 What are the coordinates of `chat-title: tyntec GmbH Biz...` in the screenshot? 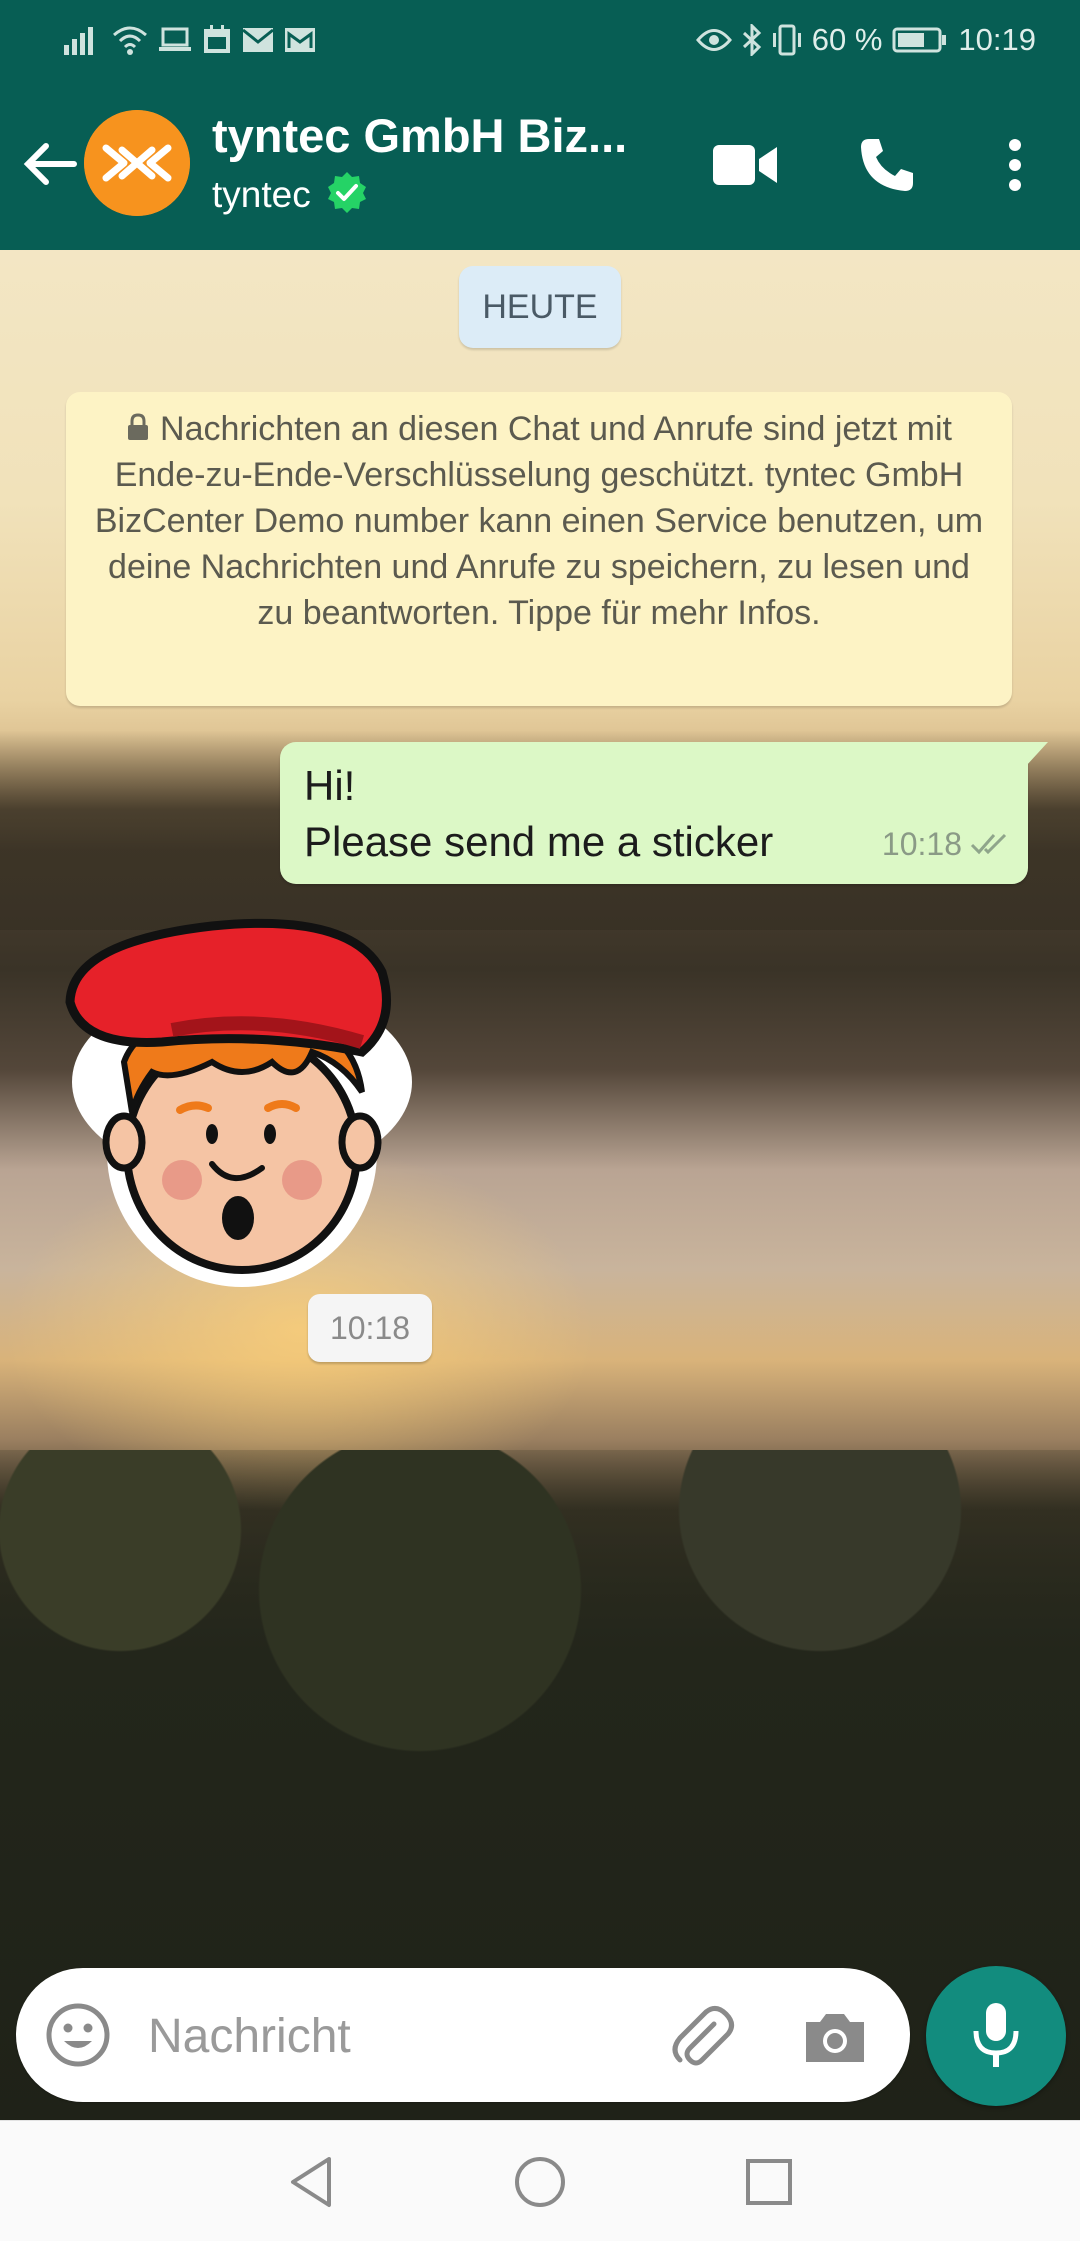 It's located at (420, 135).